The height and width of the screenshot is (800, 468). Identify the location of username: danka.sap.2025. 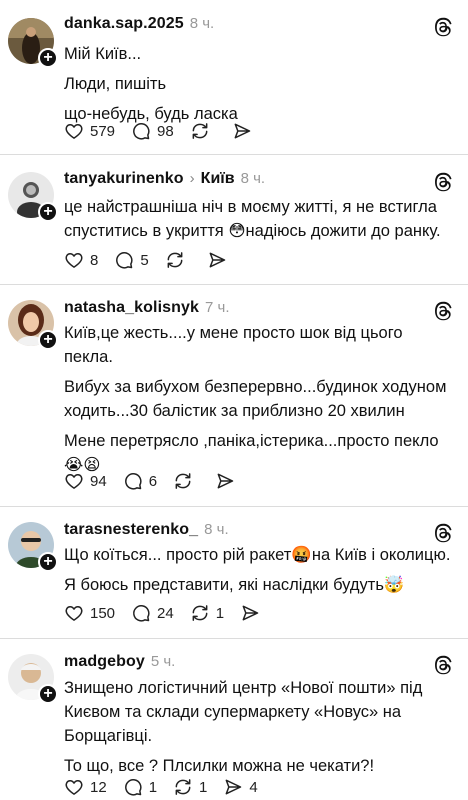
(124, 24).